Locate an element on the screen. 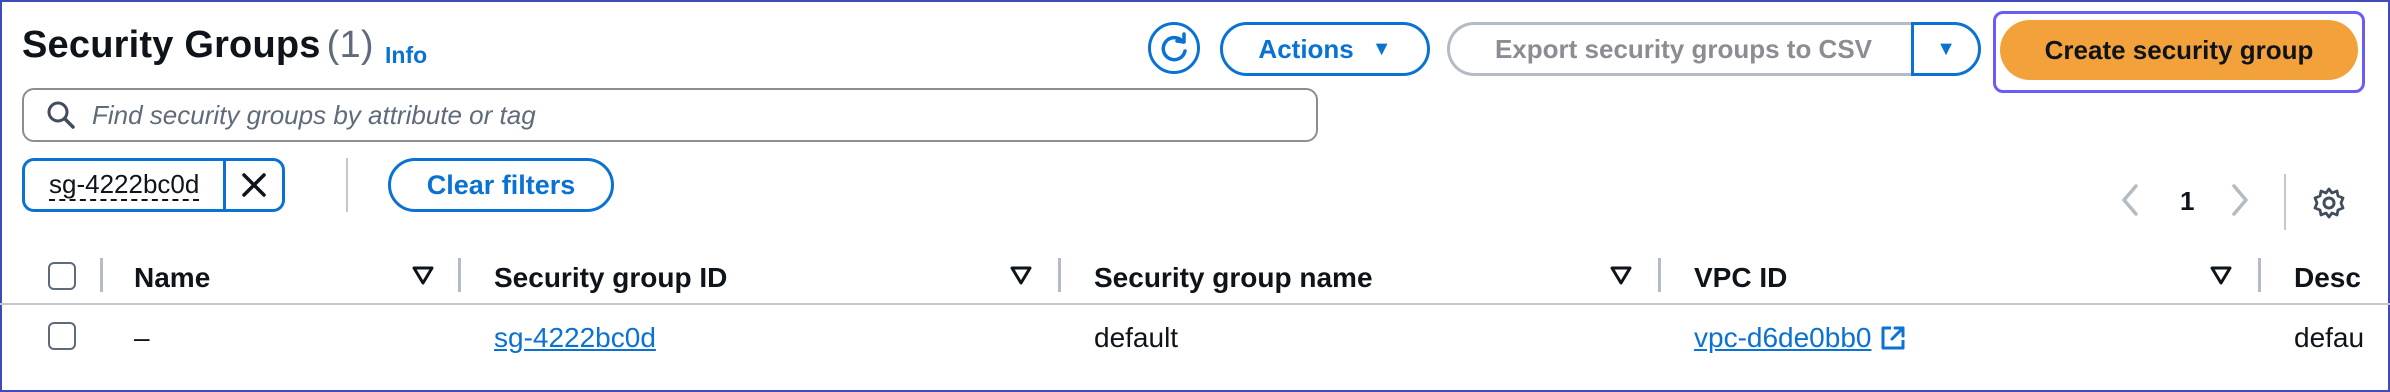 Image resolution: width=2390 pixels, height=392 pixels. cell-name: – is located at coordinates (142, 337).